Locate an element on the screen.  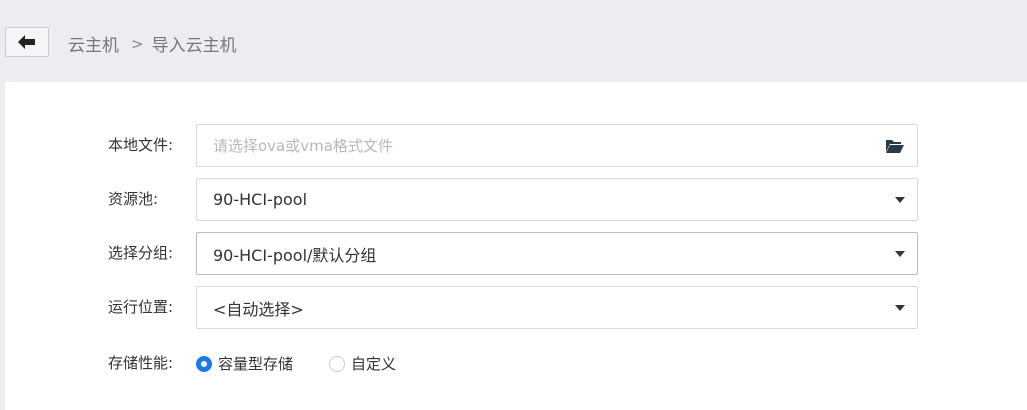
row-group: 选择分组: 90-HCI-pool/默认分组 is located at coordinates (516, 253).